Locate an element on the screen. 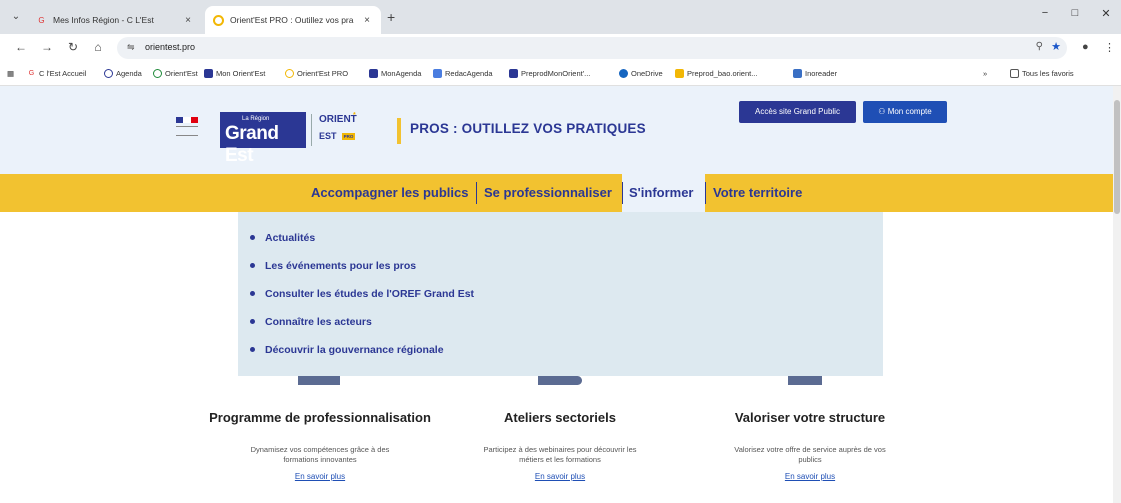 The height and width of the screenshot is (503, 1121). account-button: ⚇ Mon compte is located at coordinates (905, 112).